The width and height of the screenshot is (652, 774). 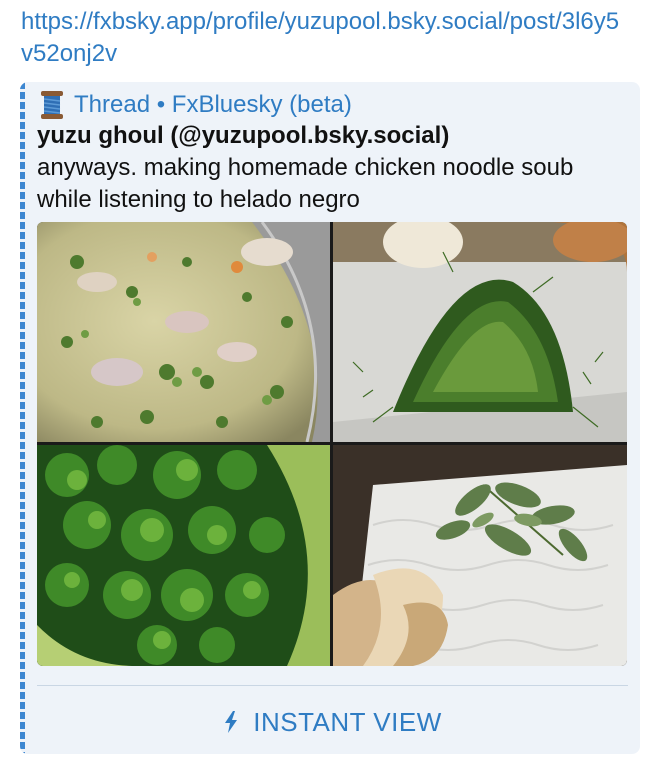 I want to click on preview-site-row: Thread • FxBluesky (beta), so click(x=195, y=105).